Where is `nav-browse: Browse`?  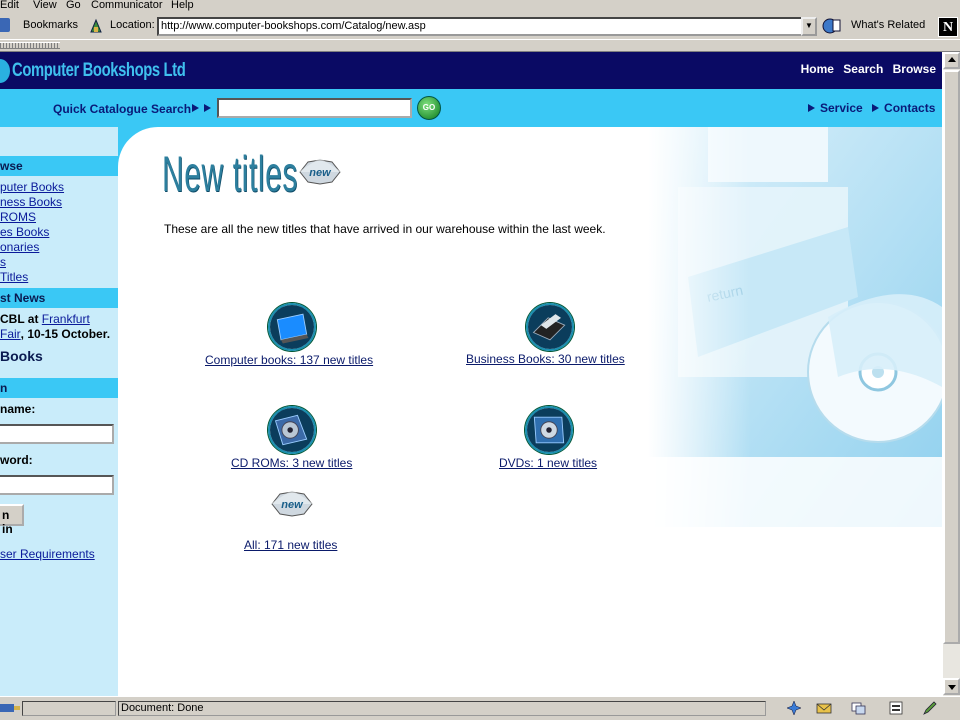 nav-browse: Browse is located at coordinates (914, 69).